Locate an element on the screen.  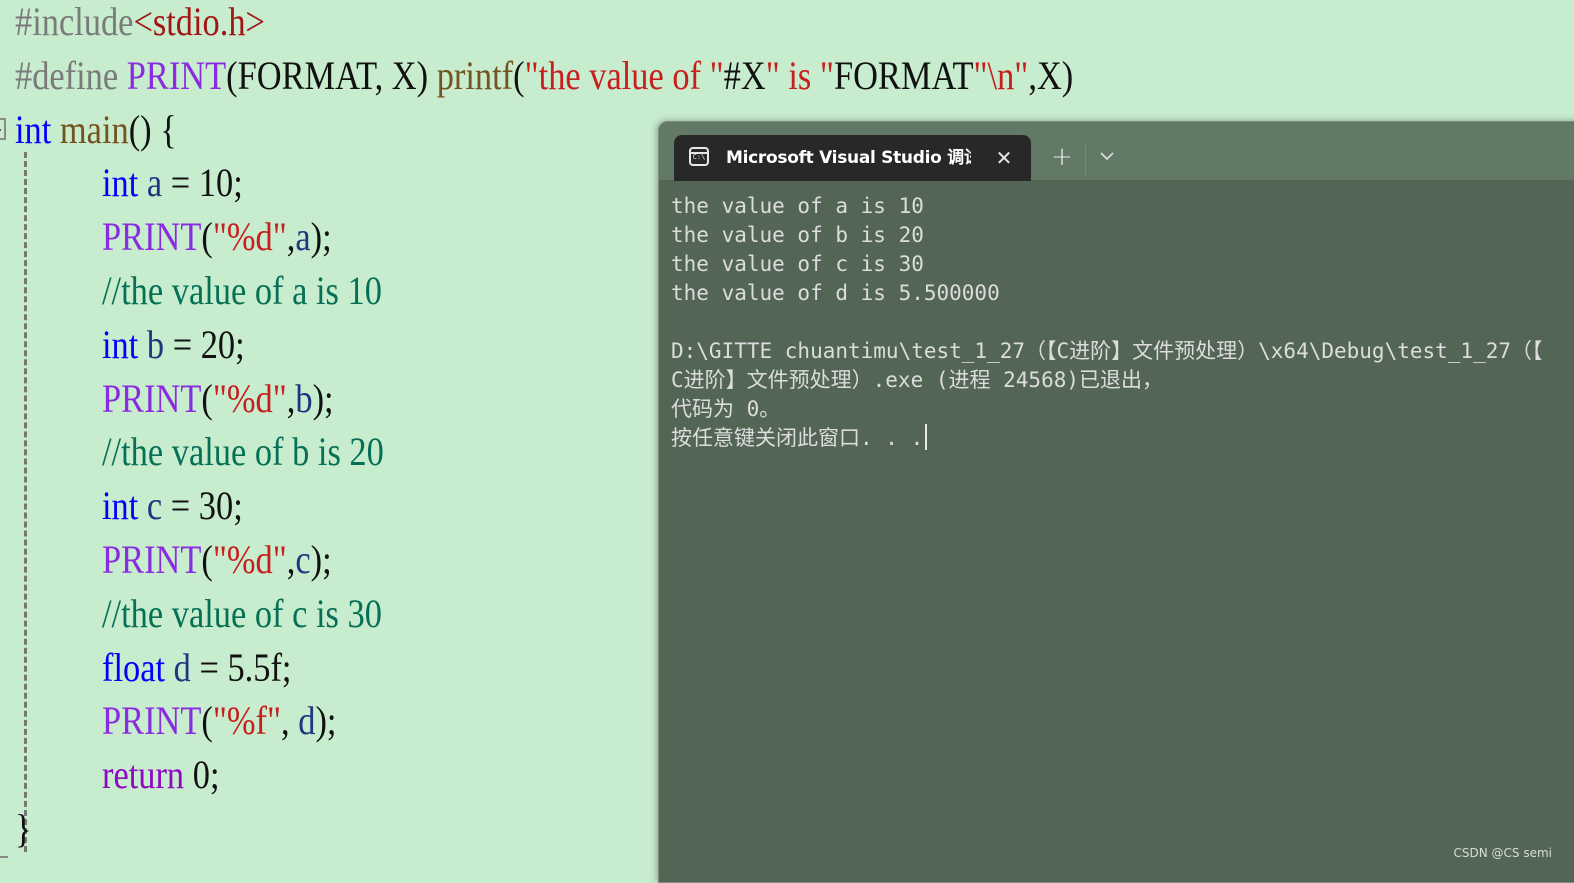
code-token: = 30; is located at coordinates (202, 506).